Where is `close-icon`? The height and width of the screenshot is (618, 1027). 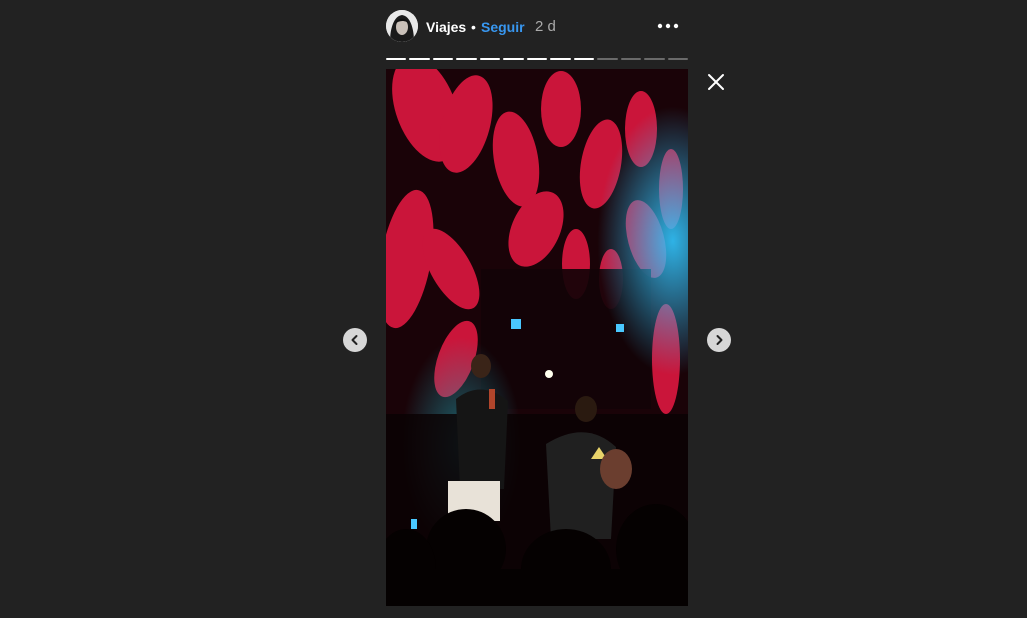
close-icon is located at coordinates (716, 82).